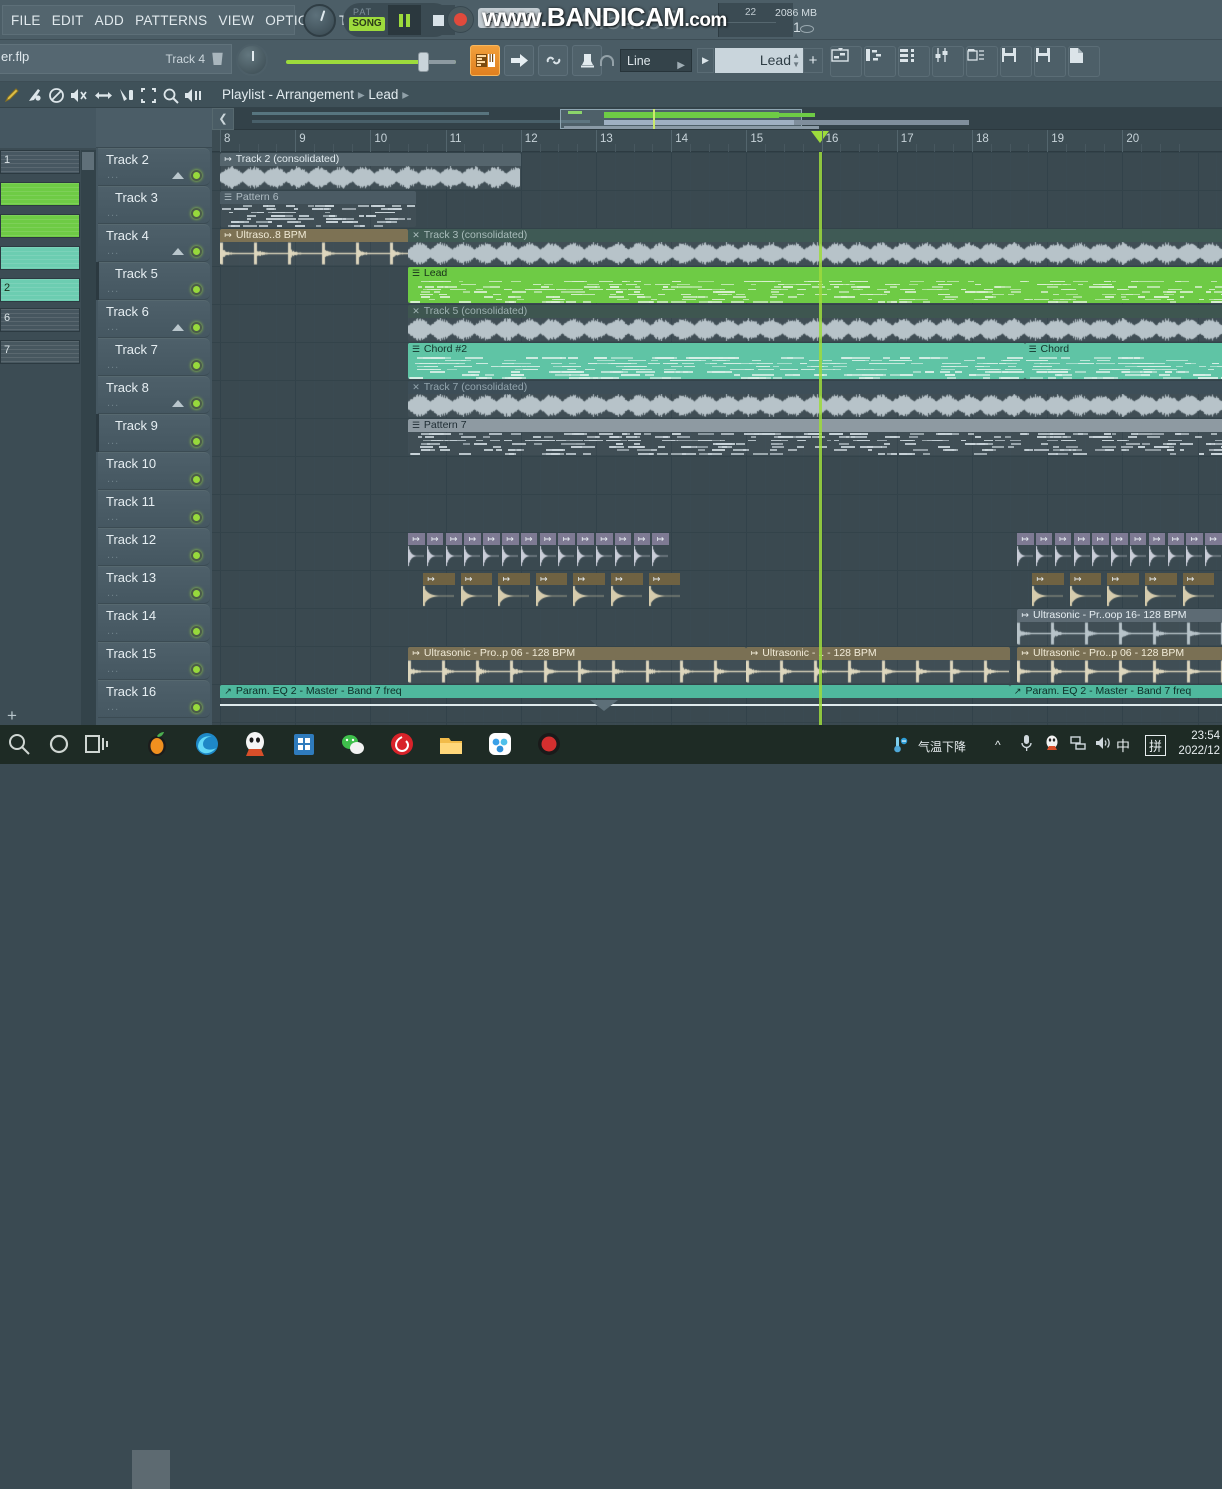 The height and width of the screenshot is (1489, 1222). I want to click on clip-header: ☰ Chord #2, so click(716, 349).